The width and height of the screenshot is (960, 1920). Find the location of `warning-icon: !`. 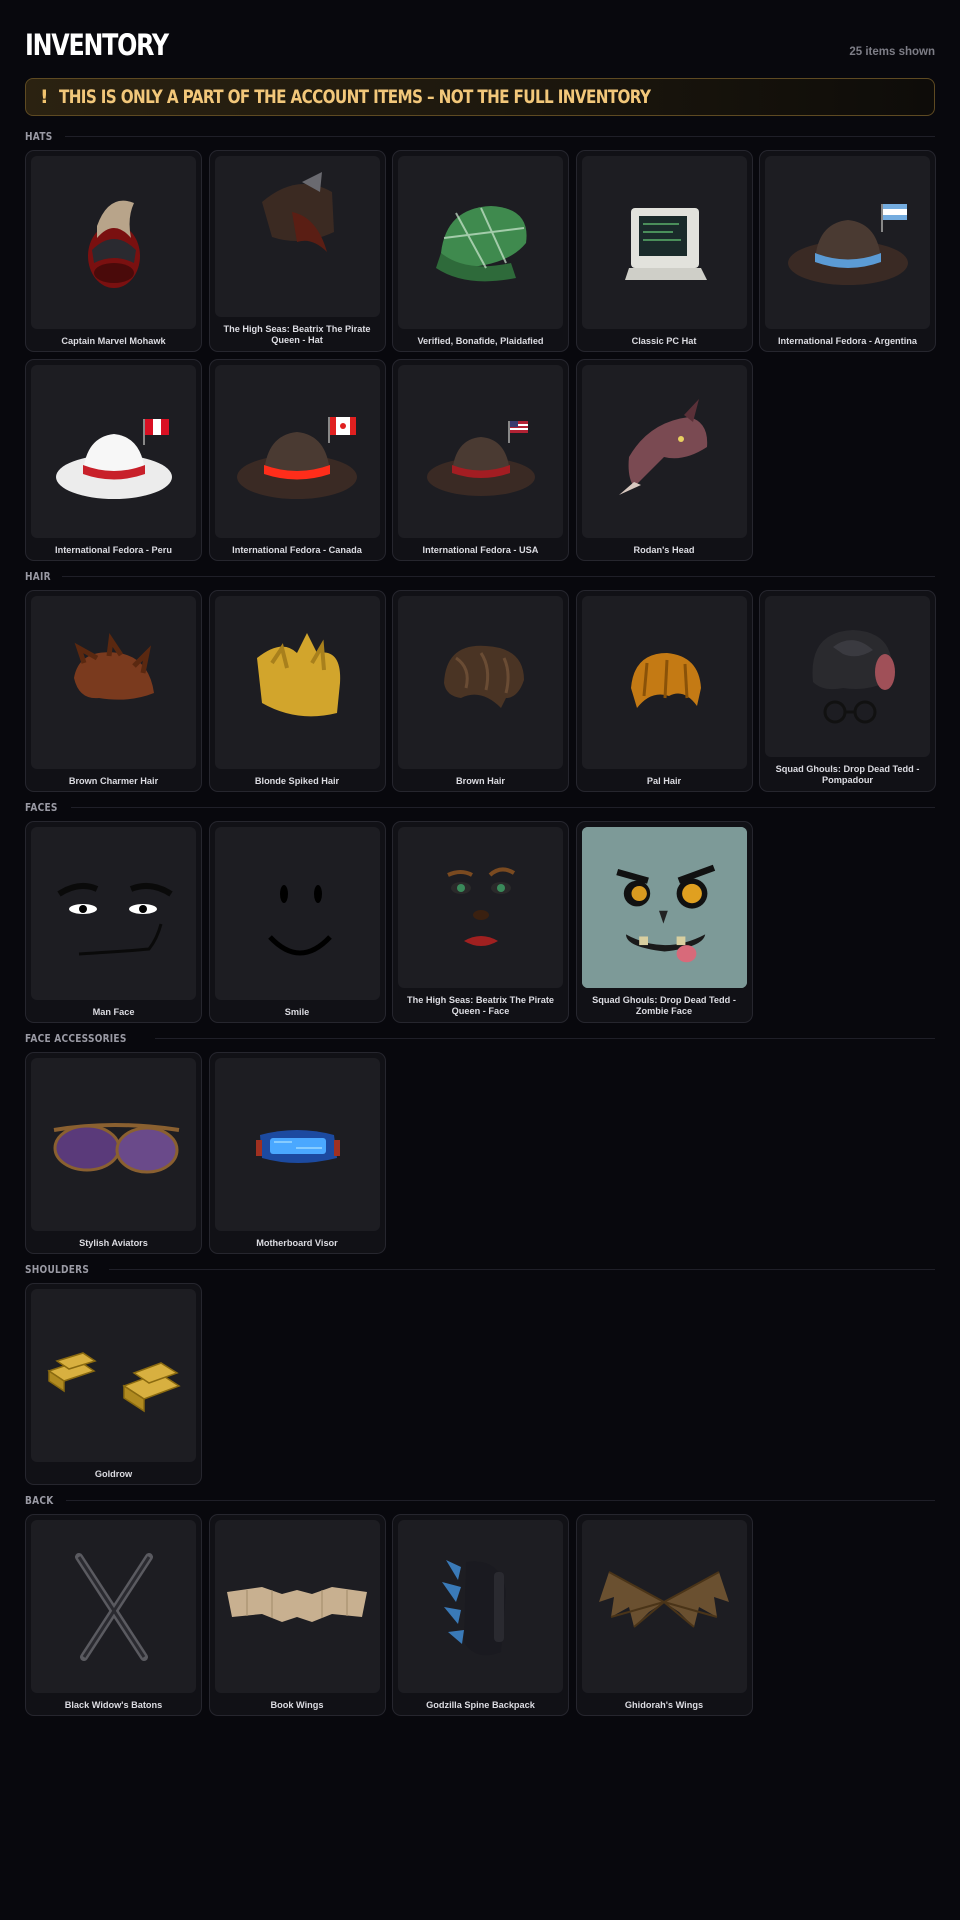

warning-icon: ! is located at coordinates (44, 97).